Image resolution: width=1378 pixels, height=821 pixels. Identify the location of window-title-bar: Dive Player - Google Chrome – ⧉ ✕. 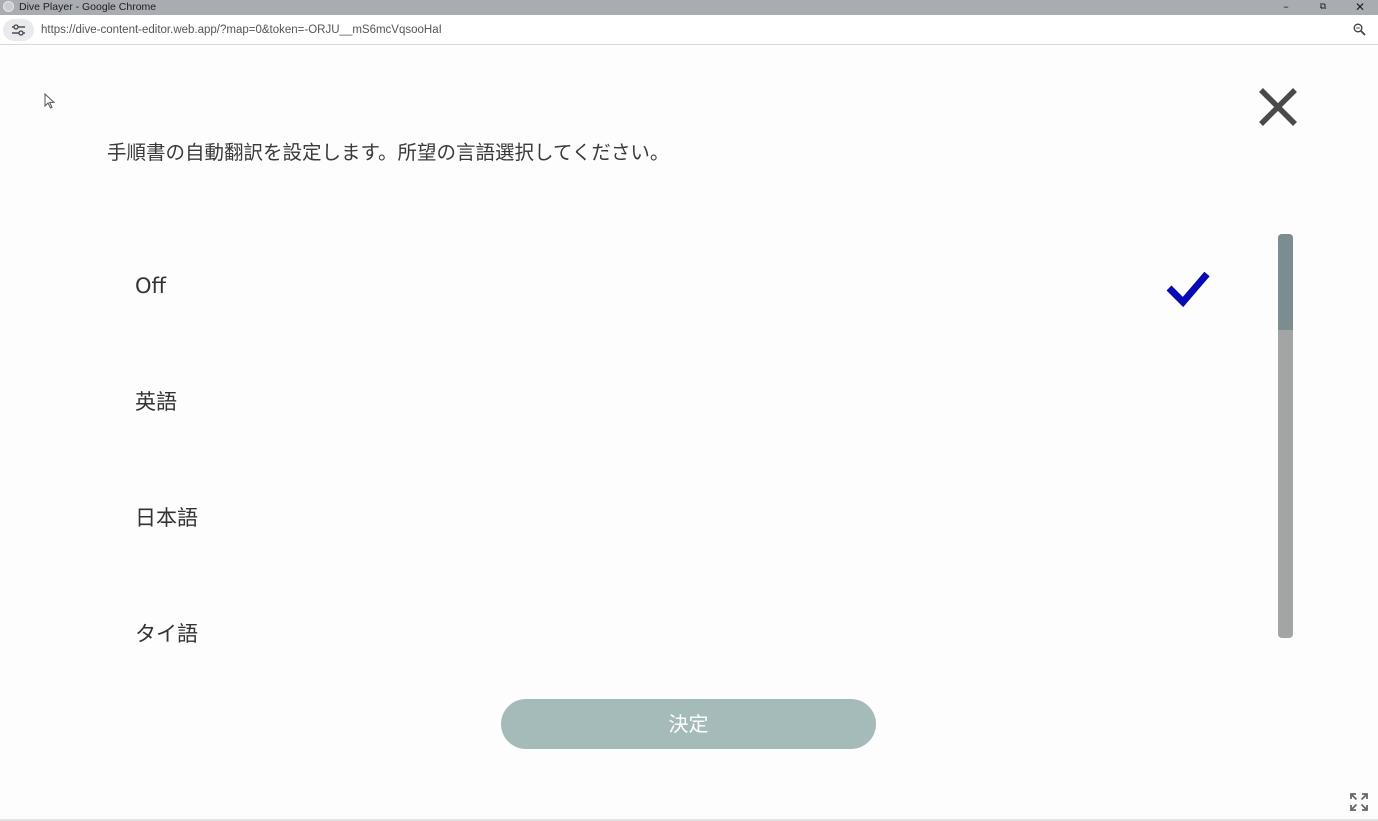
(689, 7).